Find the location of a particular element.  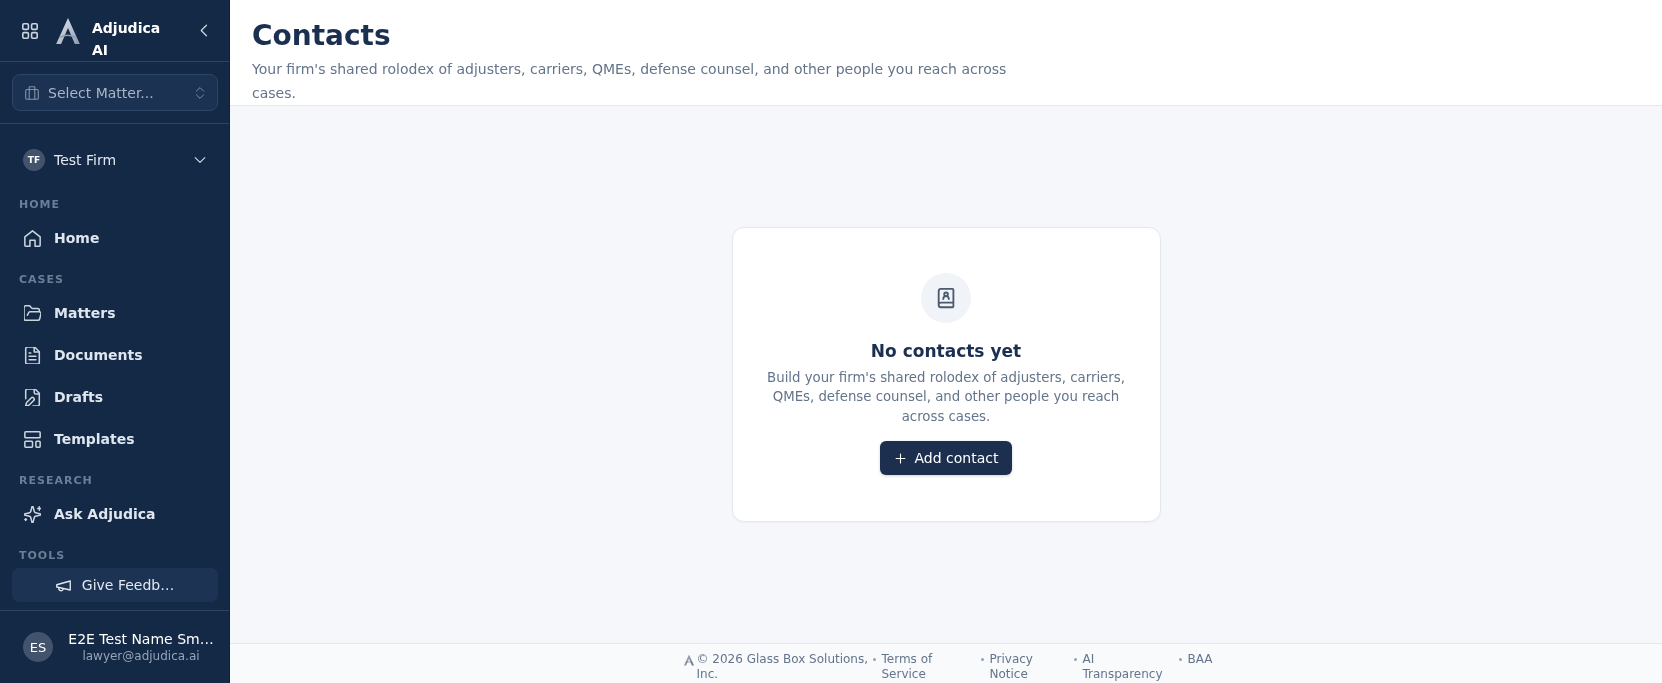

page-title: Contacts is located at coordinates (321, 36).